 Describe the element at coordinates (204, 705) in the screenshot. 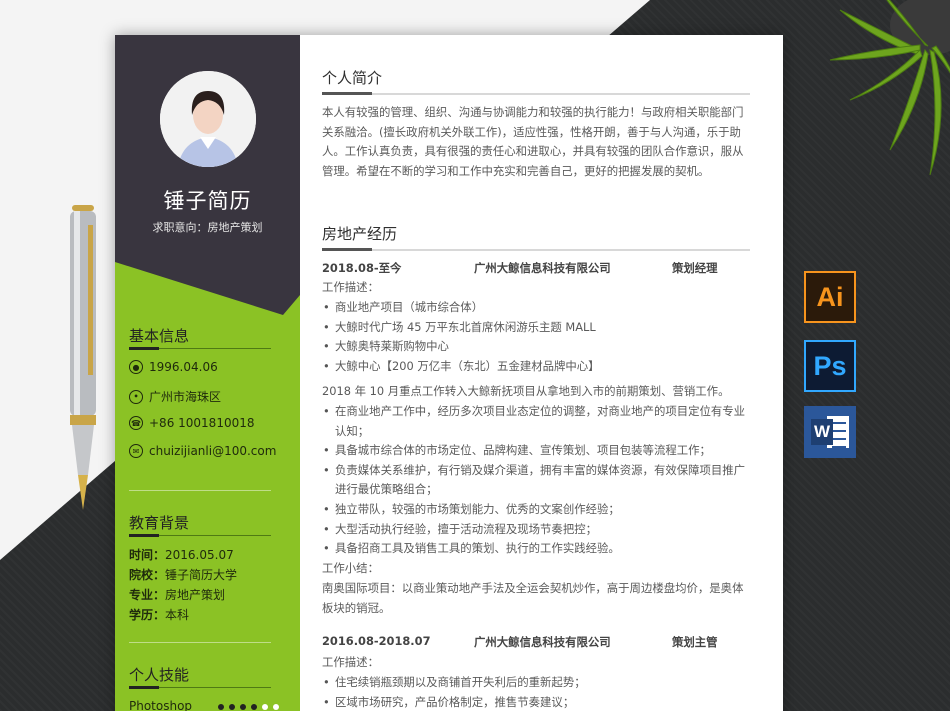

I see `skill-row: Photoshop` at that location.